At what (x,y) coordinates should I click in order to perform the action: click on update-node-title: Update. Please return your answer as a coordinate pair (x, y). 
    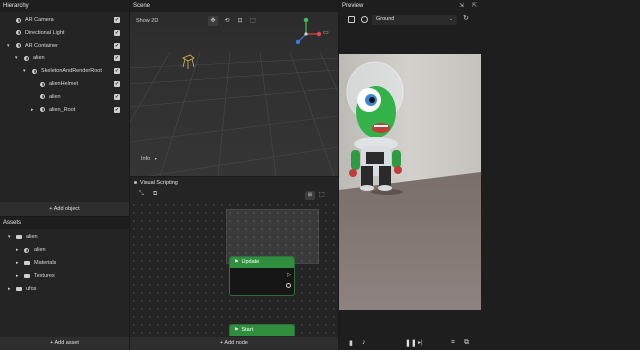
    Looking at the image, I should click on (250, 262).